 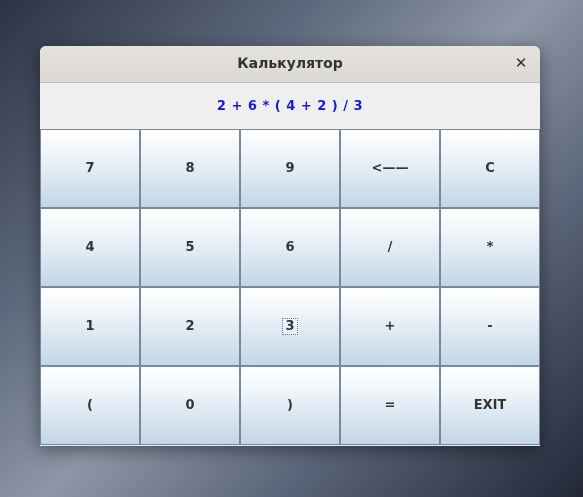 I want to click on expression-display: 2 + 6 * ( 4 + 2 ) / 3, so click(x=290, y=106).